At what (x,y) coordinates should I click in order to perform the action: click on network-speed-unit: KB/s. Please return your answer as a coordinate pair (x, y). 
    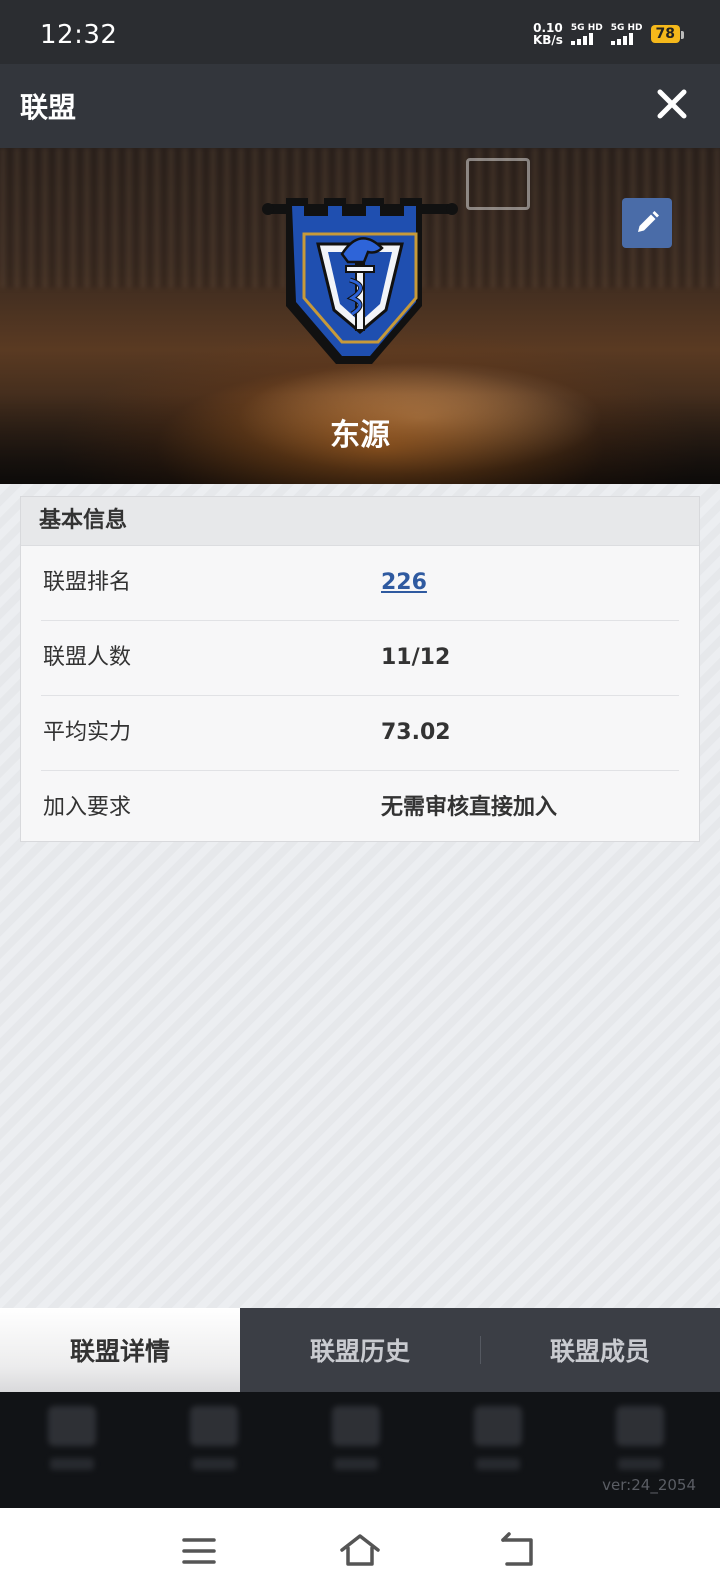
    Looking at the image, I should click on (547, 40).